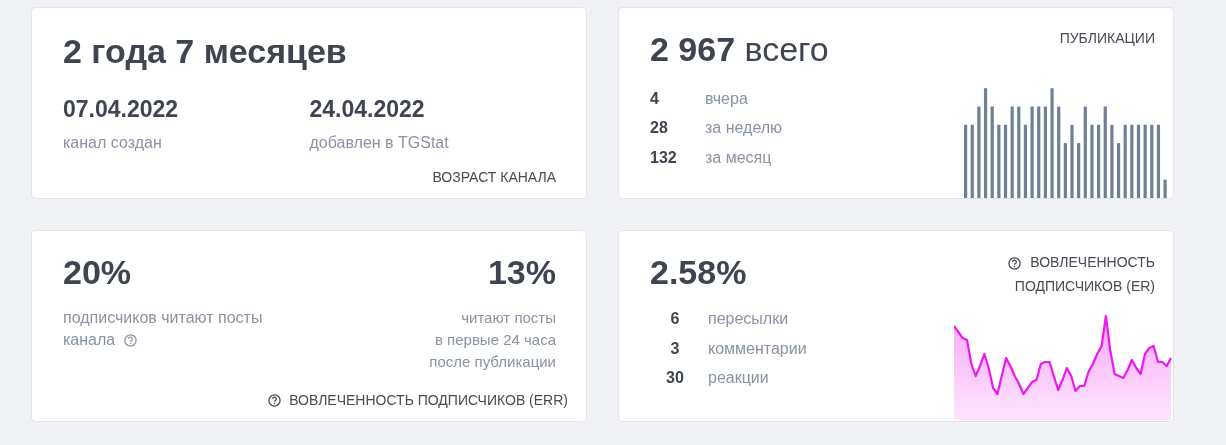 This screenshot has height=445, width=1226. Describe the element at coordinates (379, 142) in the screenshot. I see `date-label: добавлен в TGStat` at that location.